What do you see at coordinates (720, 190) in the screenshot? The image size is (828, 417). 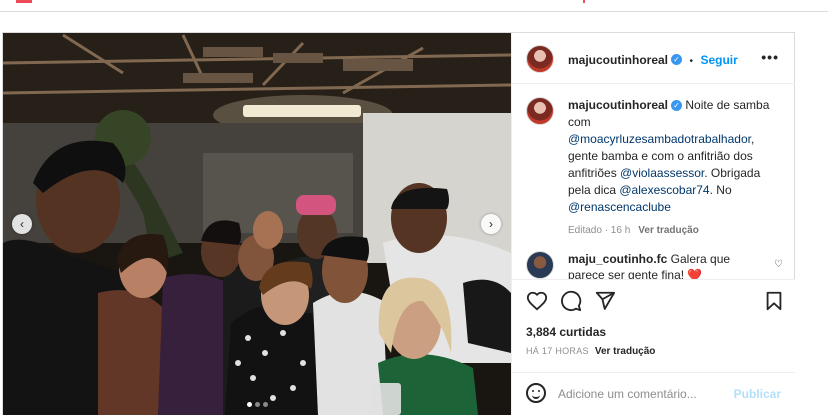 I see `caption-text-segment: . No` at bounding box center [720, 190].